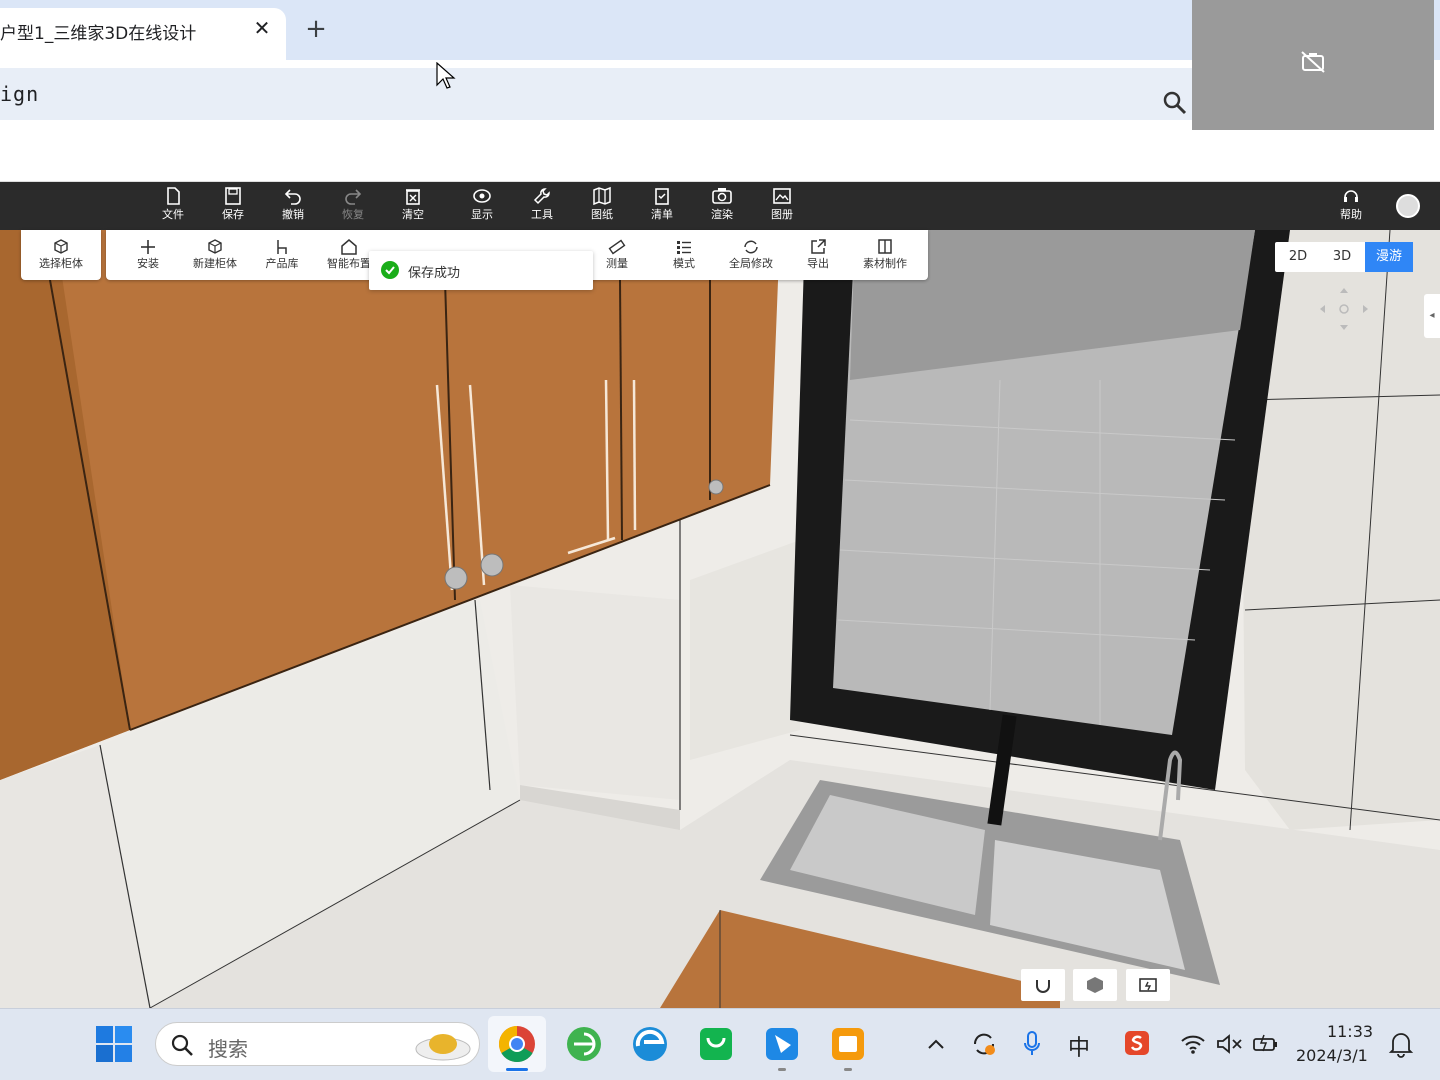 This screenshot has height=1080, width=1440. I want to click on browser-360-icon, so click(584, 1044).